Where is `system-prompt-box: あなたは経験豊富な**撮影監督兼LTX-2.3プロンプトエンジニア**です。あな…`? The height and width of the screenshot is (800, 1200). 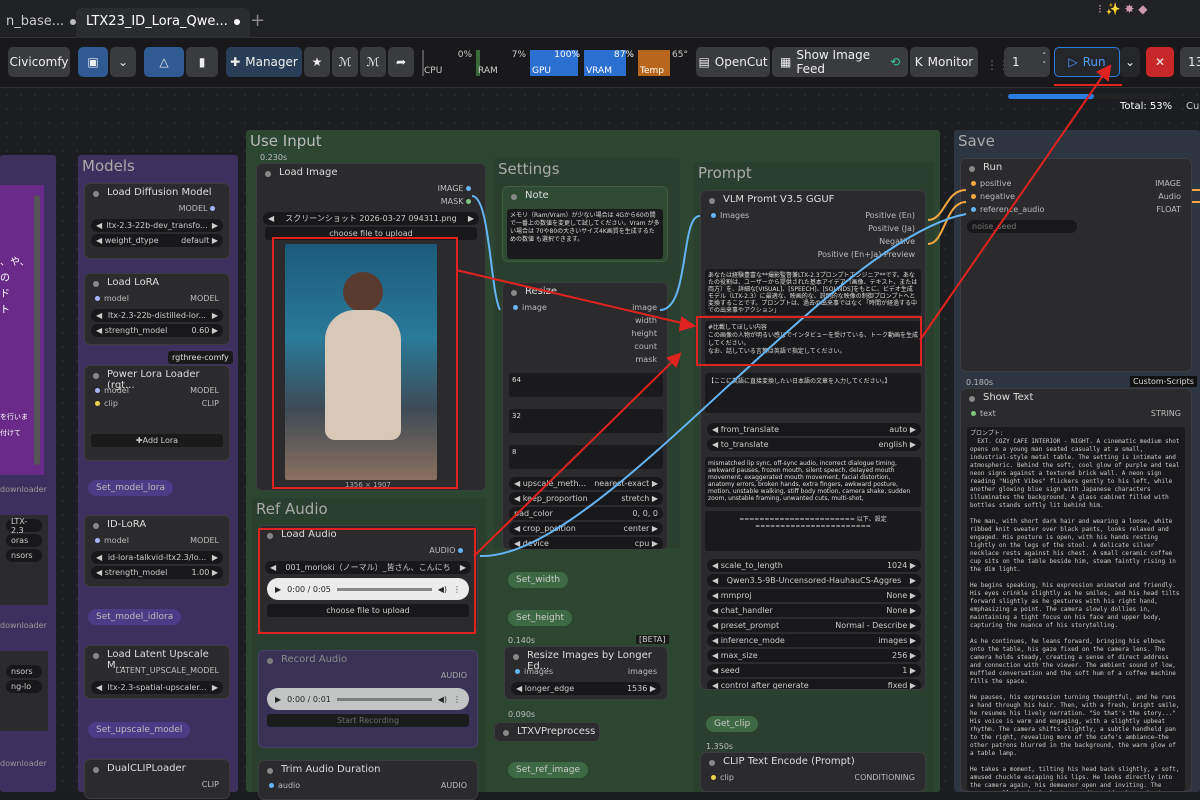 system-prompt-box: あなたは経験豊富な**撮影監督兼LTX-2.3プロンプトエンジニア**です。あな… is located at coordinates (813, 292).